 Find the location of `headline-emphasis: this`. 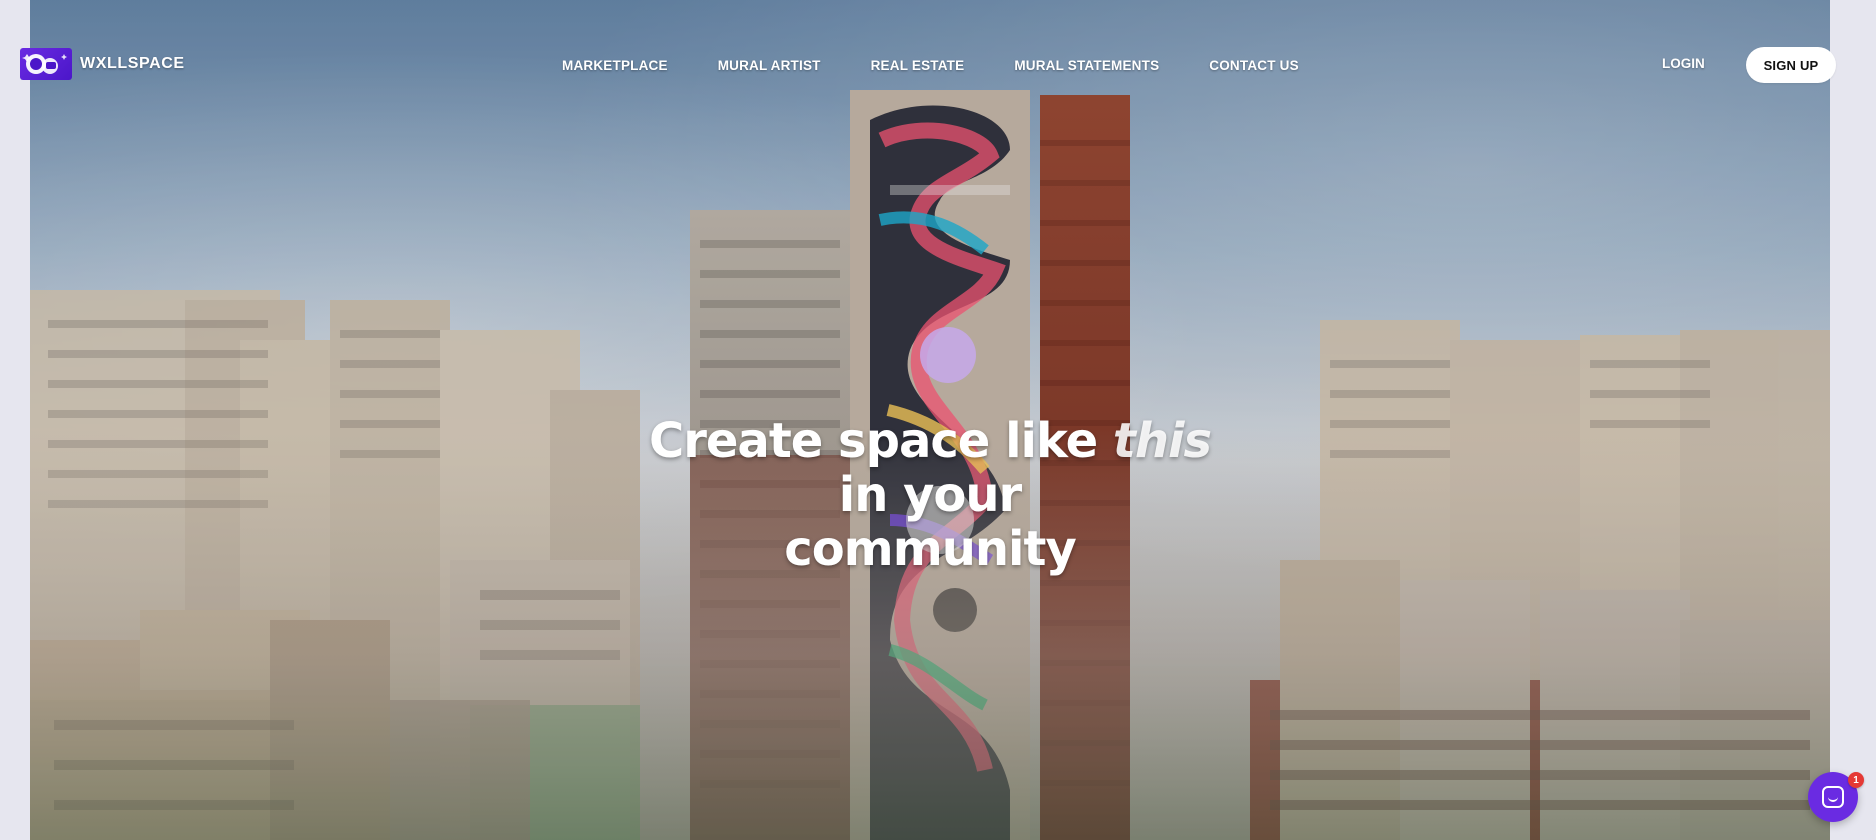

headline-emphasis: this is located at coordinates (1162, 441).